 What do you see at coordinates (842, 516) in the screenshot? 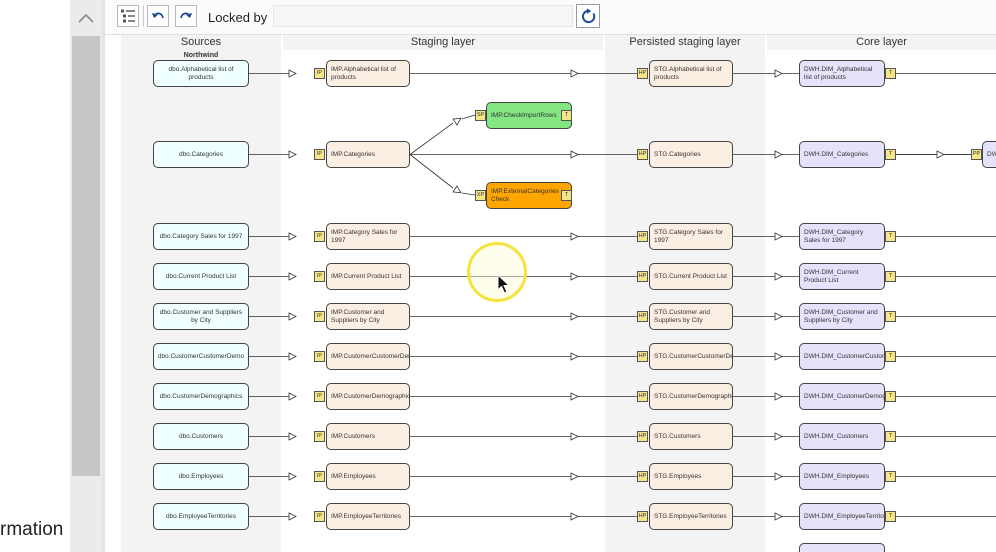
I see `node-dwh: DWH.DIM_EmployeeTerritories` at bounding box center [842, 516].